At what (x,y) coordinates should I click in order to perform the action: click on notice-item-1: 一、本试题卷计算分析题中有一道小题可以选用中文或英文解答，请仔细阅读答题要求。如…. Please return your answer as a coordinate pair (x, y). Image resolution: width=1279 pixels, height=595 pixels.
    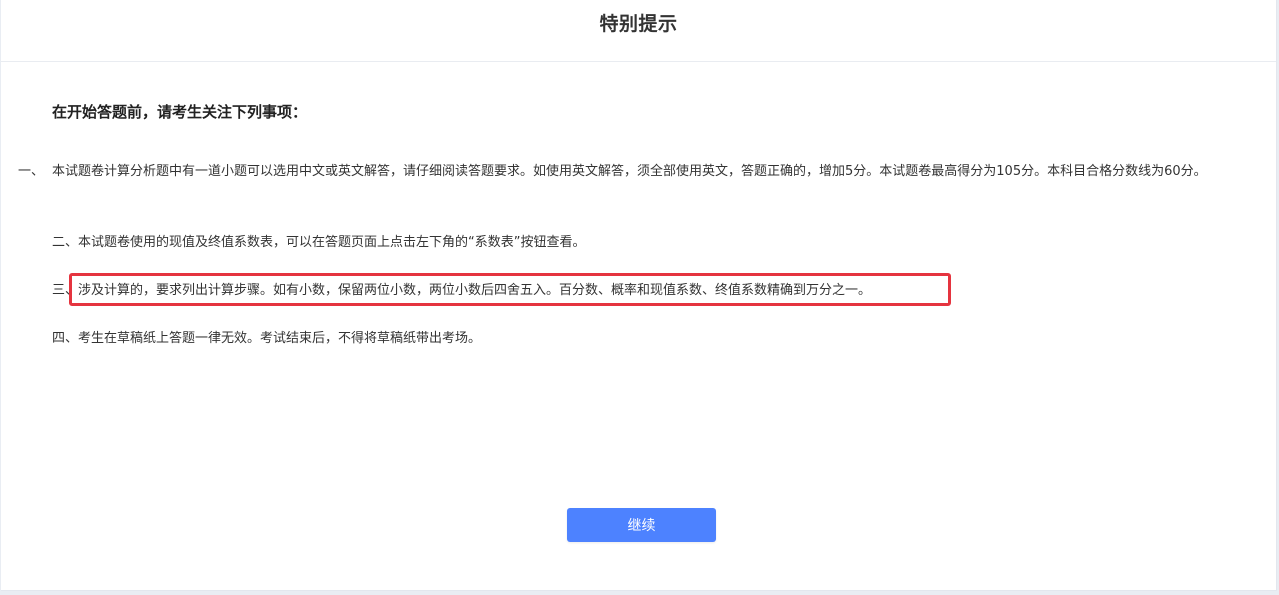
    Looking at the image, I should click on (647, 172).